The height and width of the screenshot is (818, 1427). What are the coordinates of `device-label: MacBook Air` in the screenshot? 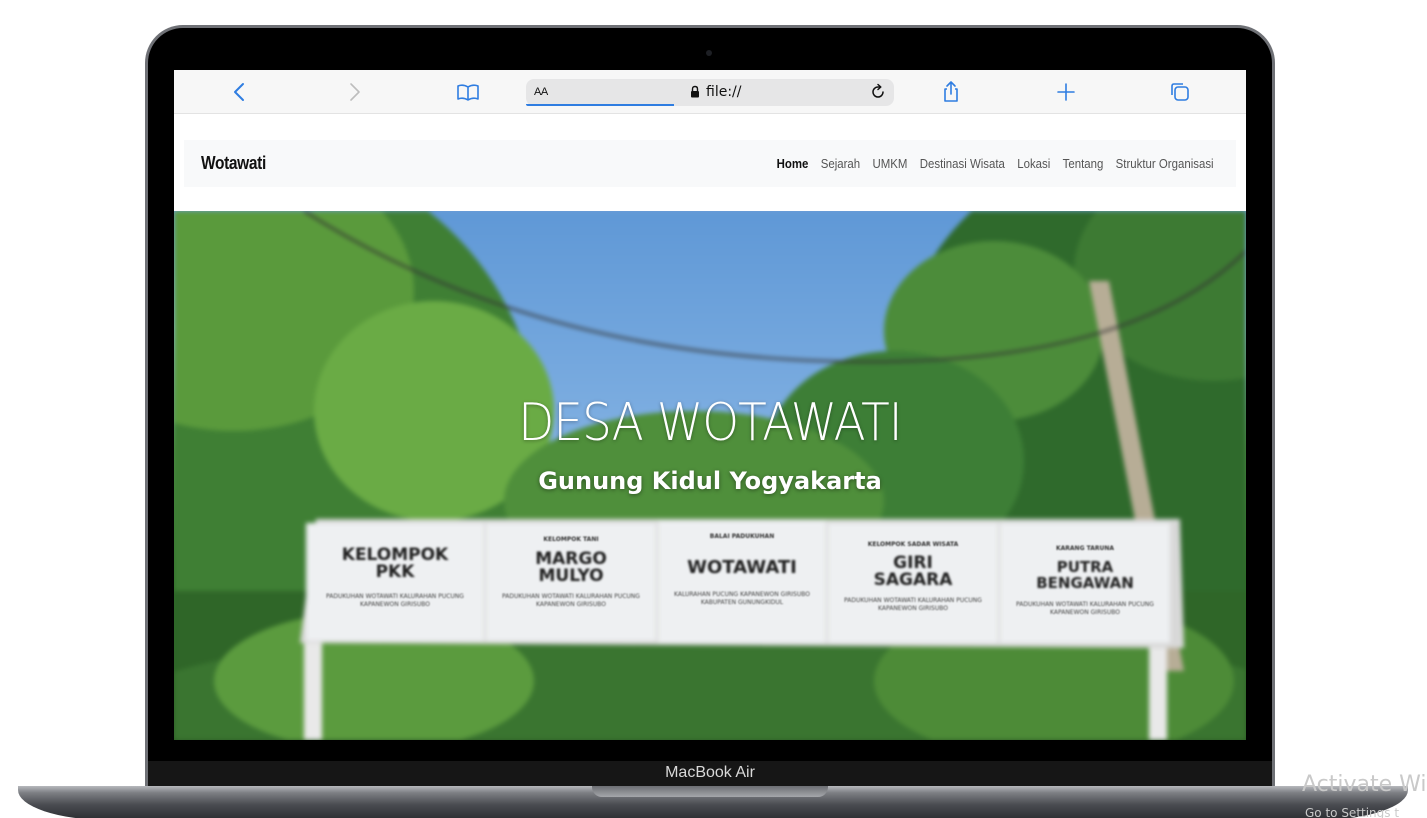 It's located at (710, 772).